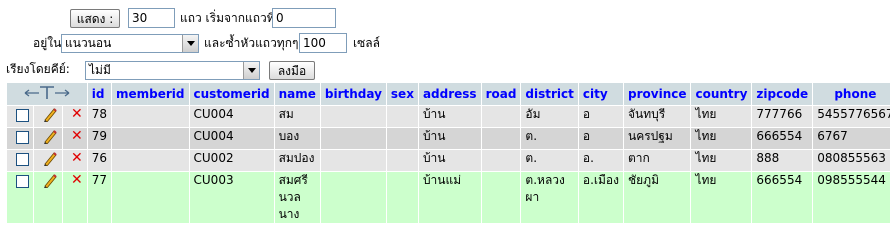 This screenshot has width=890, height=240. What do you see at coordinates (297, 138) in the screenshot?
I see `cell-name: บอง` at bounding box center [297, 138].